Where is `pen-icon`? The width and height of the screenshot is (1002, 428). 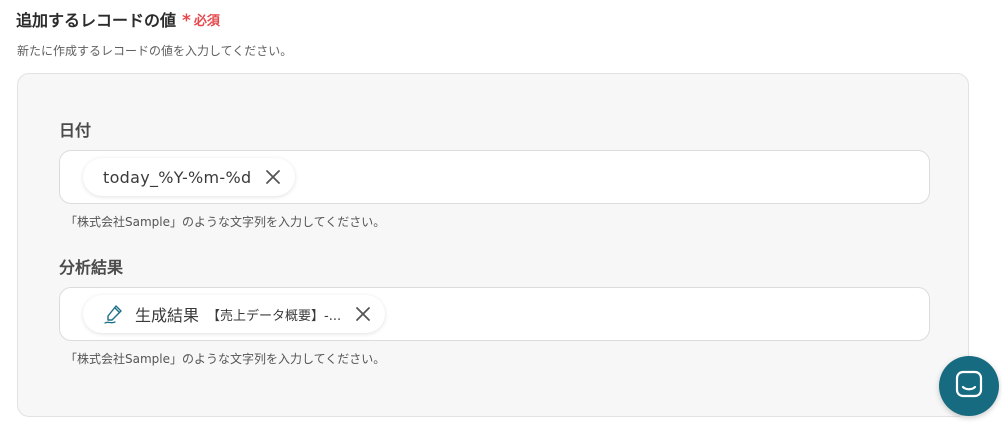 pen-icon is located at coordinates (114, 314).